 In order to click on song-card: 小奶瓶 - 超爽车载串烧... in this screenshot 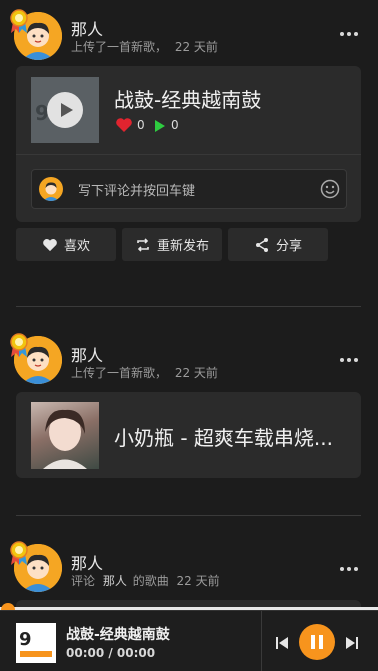, I will do `click(188, 435)`.